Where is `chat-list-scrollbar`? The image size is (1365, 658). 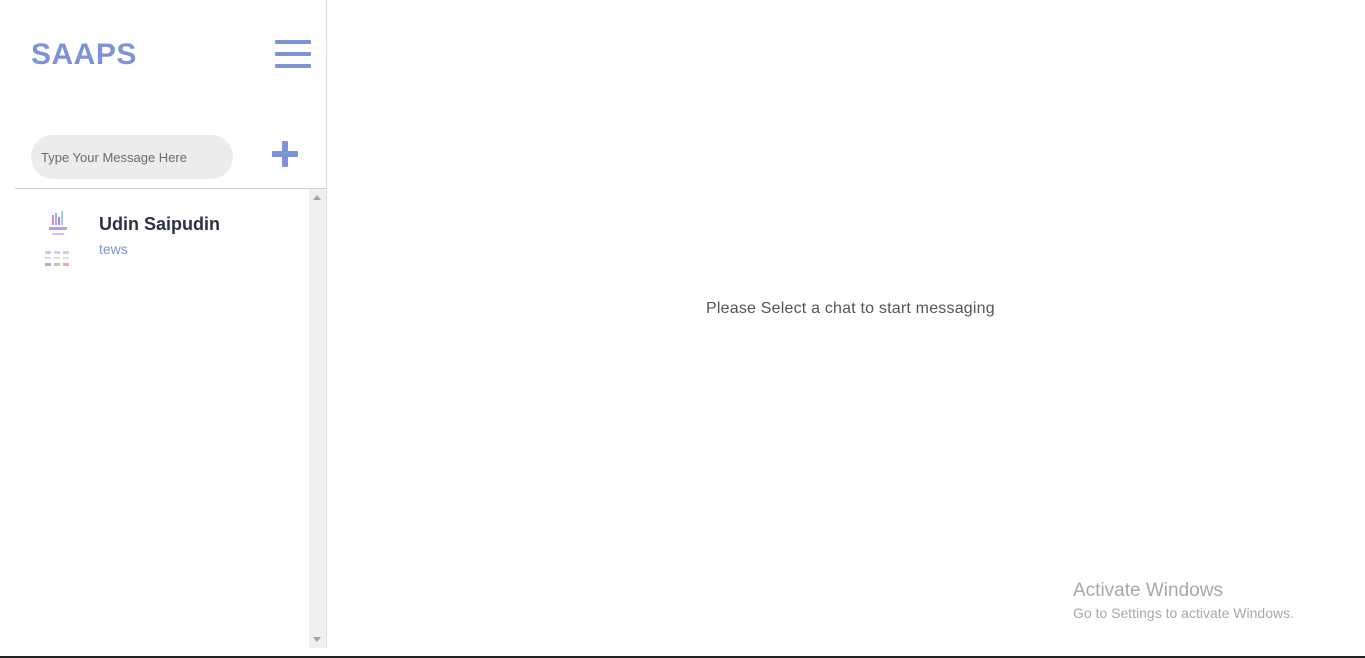 chat-list-scrollbar is located at coordinates (317, 418).